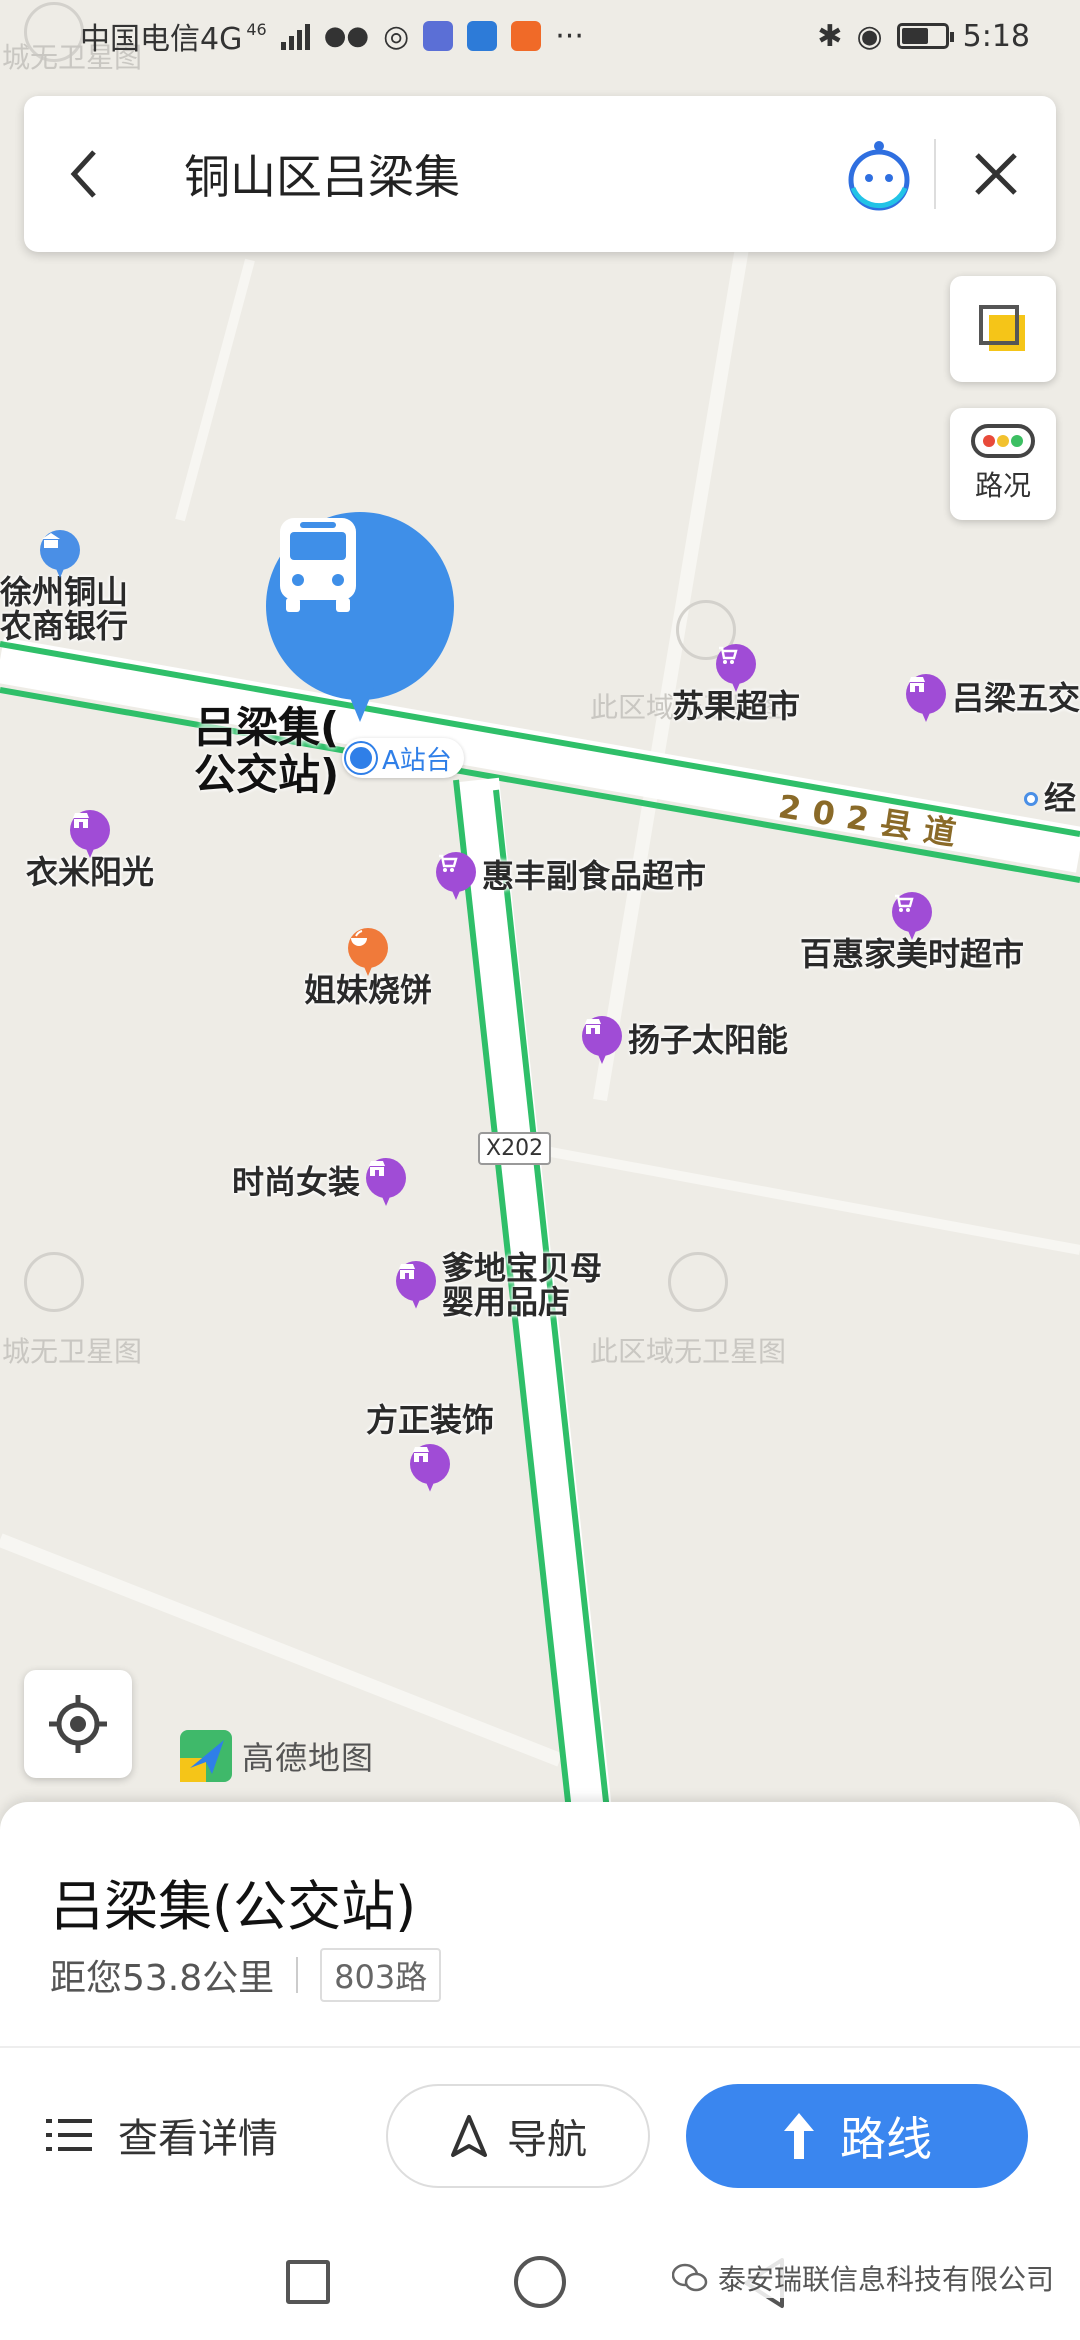 This screenshot has width=1080, height=2340. What do you see at coordinates (381, 1975) in the screenshot?
I see `route-badge: 803路` at bounding box center [381, 1975].